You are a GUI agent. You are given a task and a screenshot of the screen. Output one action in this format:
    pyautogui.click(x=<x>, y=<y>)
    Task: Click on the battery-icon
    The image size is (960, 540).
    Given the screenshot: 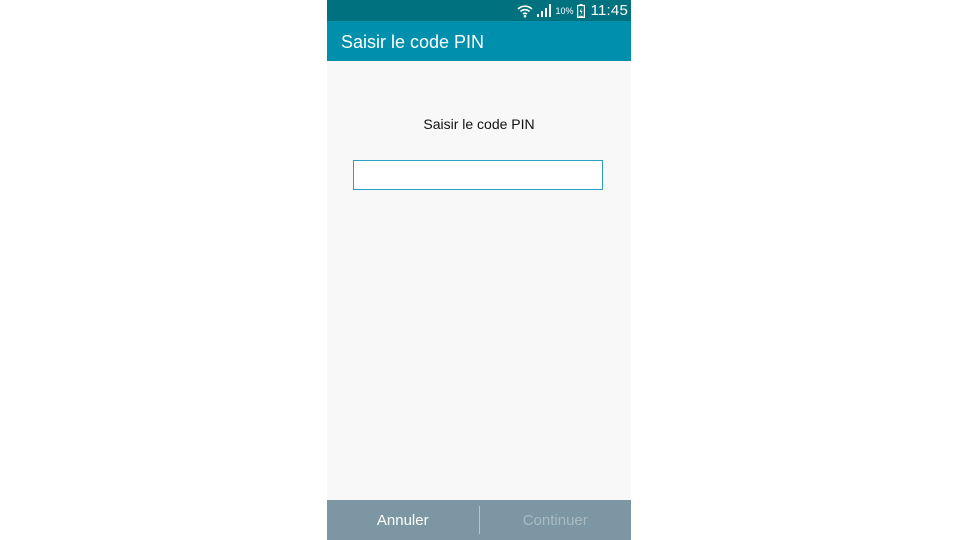 What is the action you would take?
    pyautogui.click(x=580, y=10)
    